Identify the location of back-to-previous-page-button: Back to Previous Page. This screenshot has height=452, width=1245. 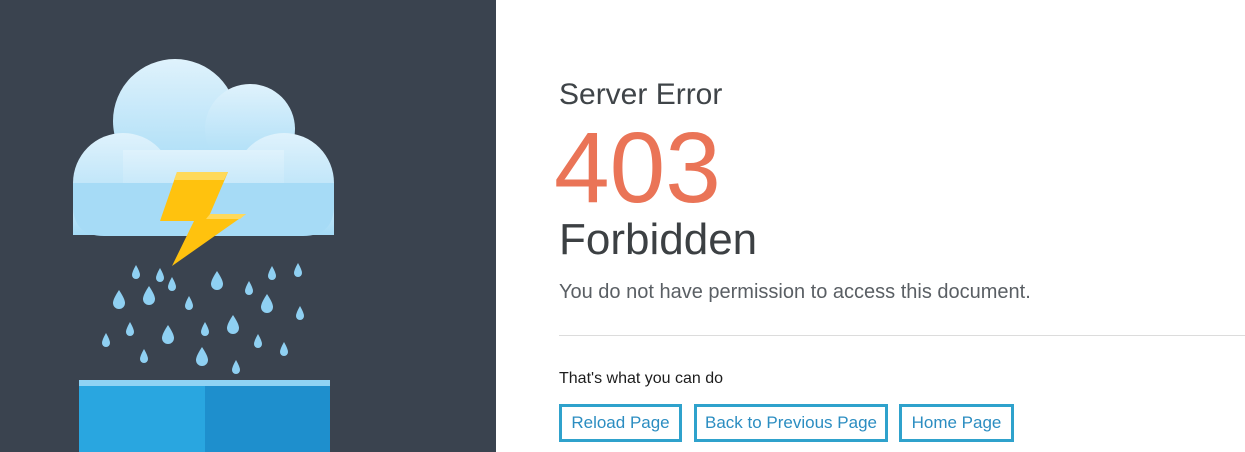
(791, 423).